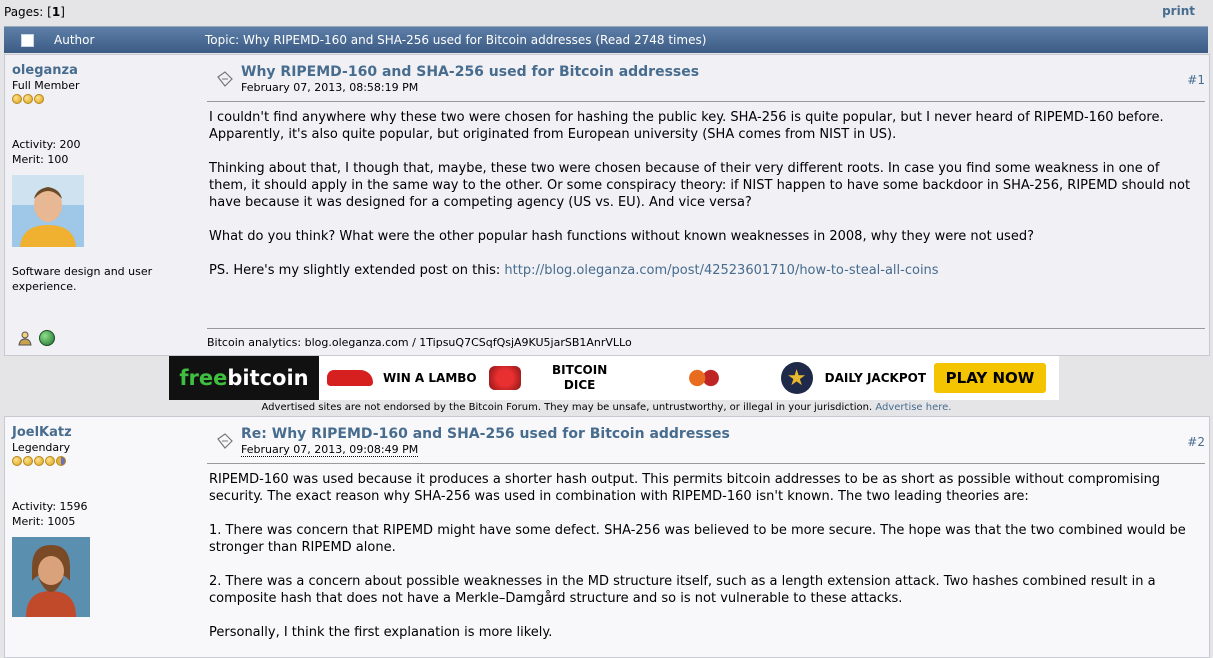 The width and height of the screenshot is (1213, 658). I want to click on poster-rank: Full Member, so click(46, 85).